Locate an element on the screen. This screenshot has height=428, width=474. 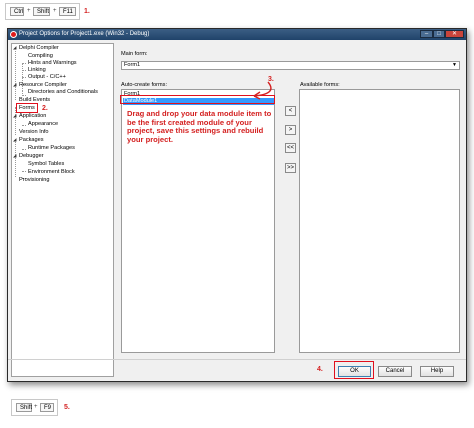
main-form-label: Main form: is located at coordinates (134, 54).